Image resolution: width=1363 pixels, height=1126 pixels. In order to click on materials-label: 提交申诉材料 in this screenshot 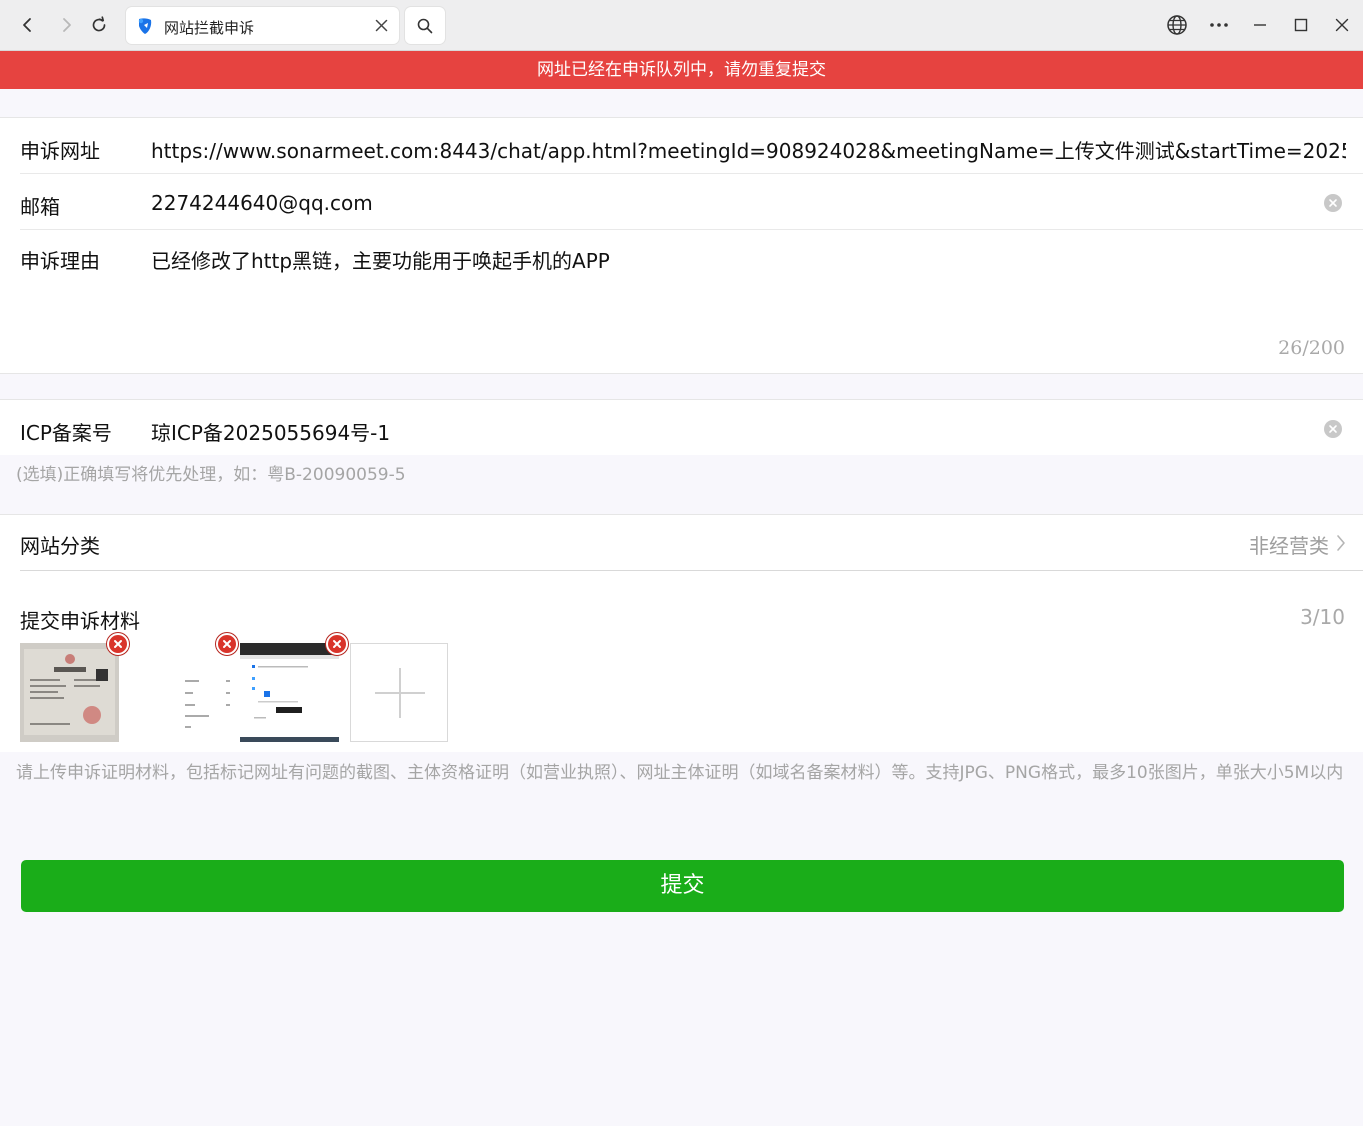, I will do `click(80, 621)`.